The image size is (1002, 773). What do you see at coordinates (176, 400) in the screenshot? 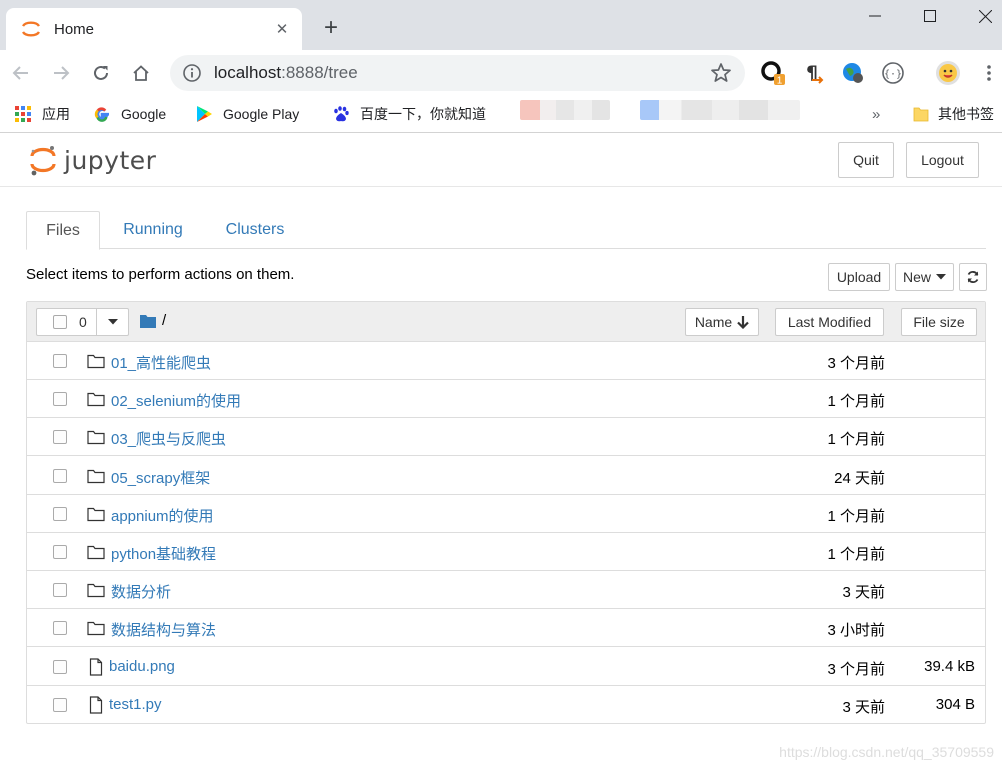
I see `row-name-link: 02_selenium的使用` at bounding box center [176, 400].